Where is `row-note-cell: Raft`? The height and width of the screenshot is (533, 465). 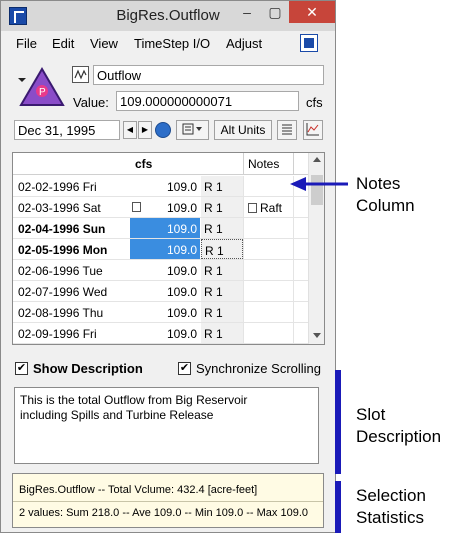 row-note-cell: Raft is located at coordinates (268, 207).